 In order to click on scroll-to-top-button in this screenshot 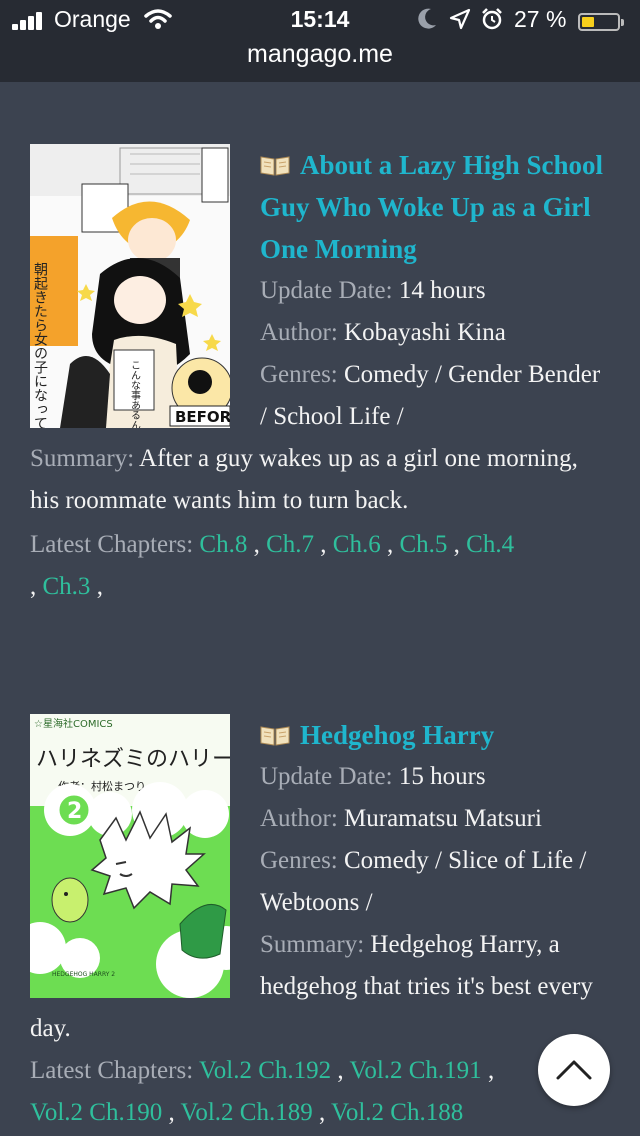, I will do `click(574, 1070)`.